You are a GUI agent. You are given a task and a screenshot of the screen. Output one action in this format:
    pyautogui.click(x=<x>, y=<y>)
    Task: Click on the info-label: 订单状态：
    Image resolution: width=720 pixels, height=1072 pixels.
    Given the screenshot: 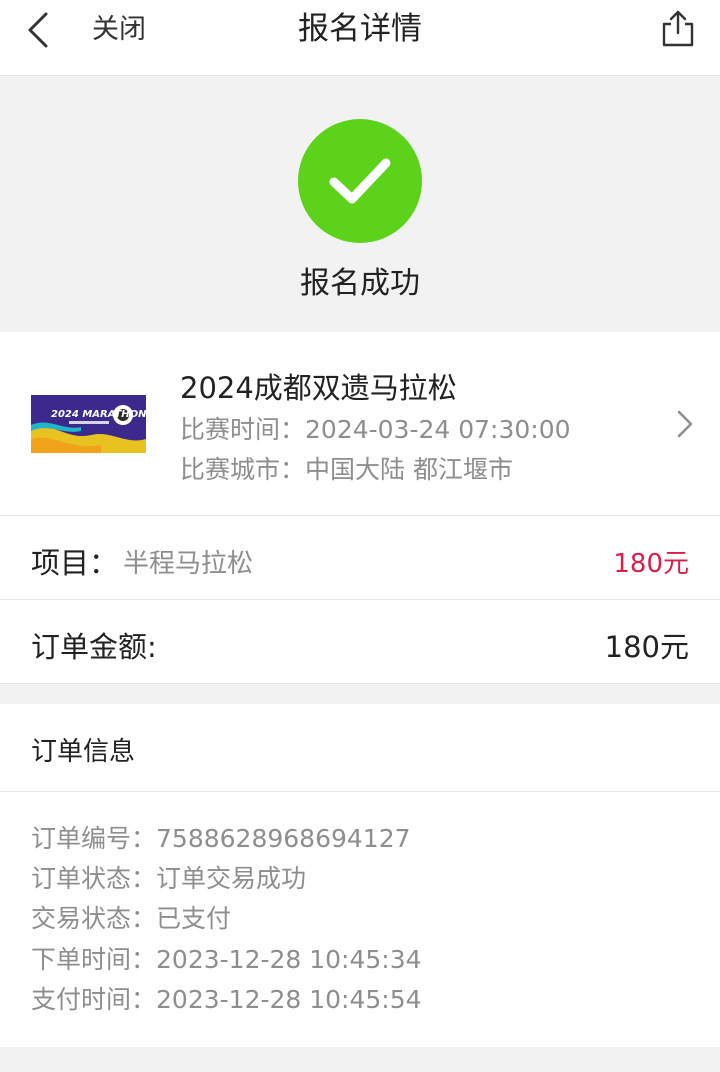 What is the action you would take?
    pyautogui.click(x=94, y=878)
    